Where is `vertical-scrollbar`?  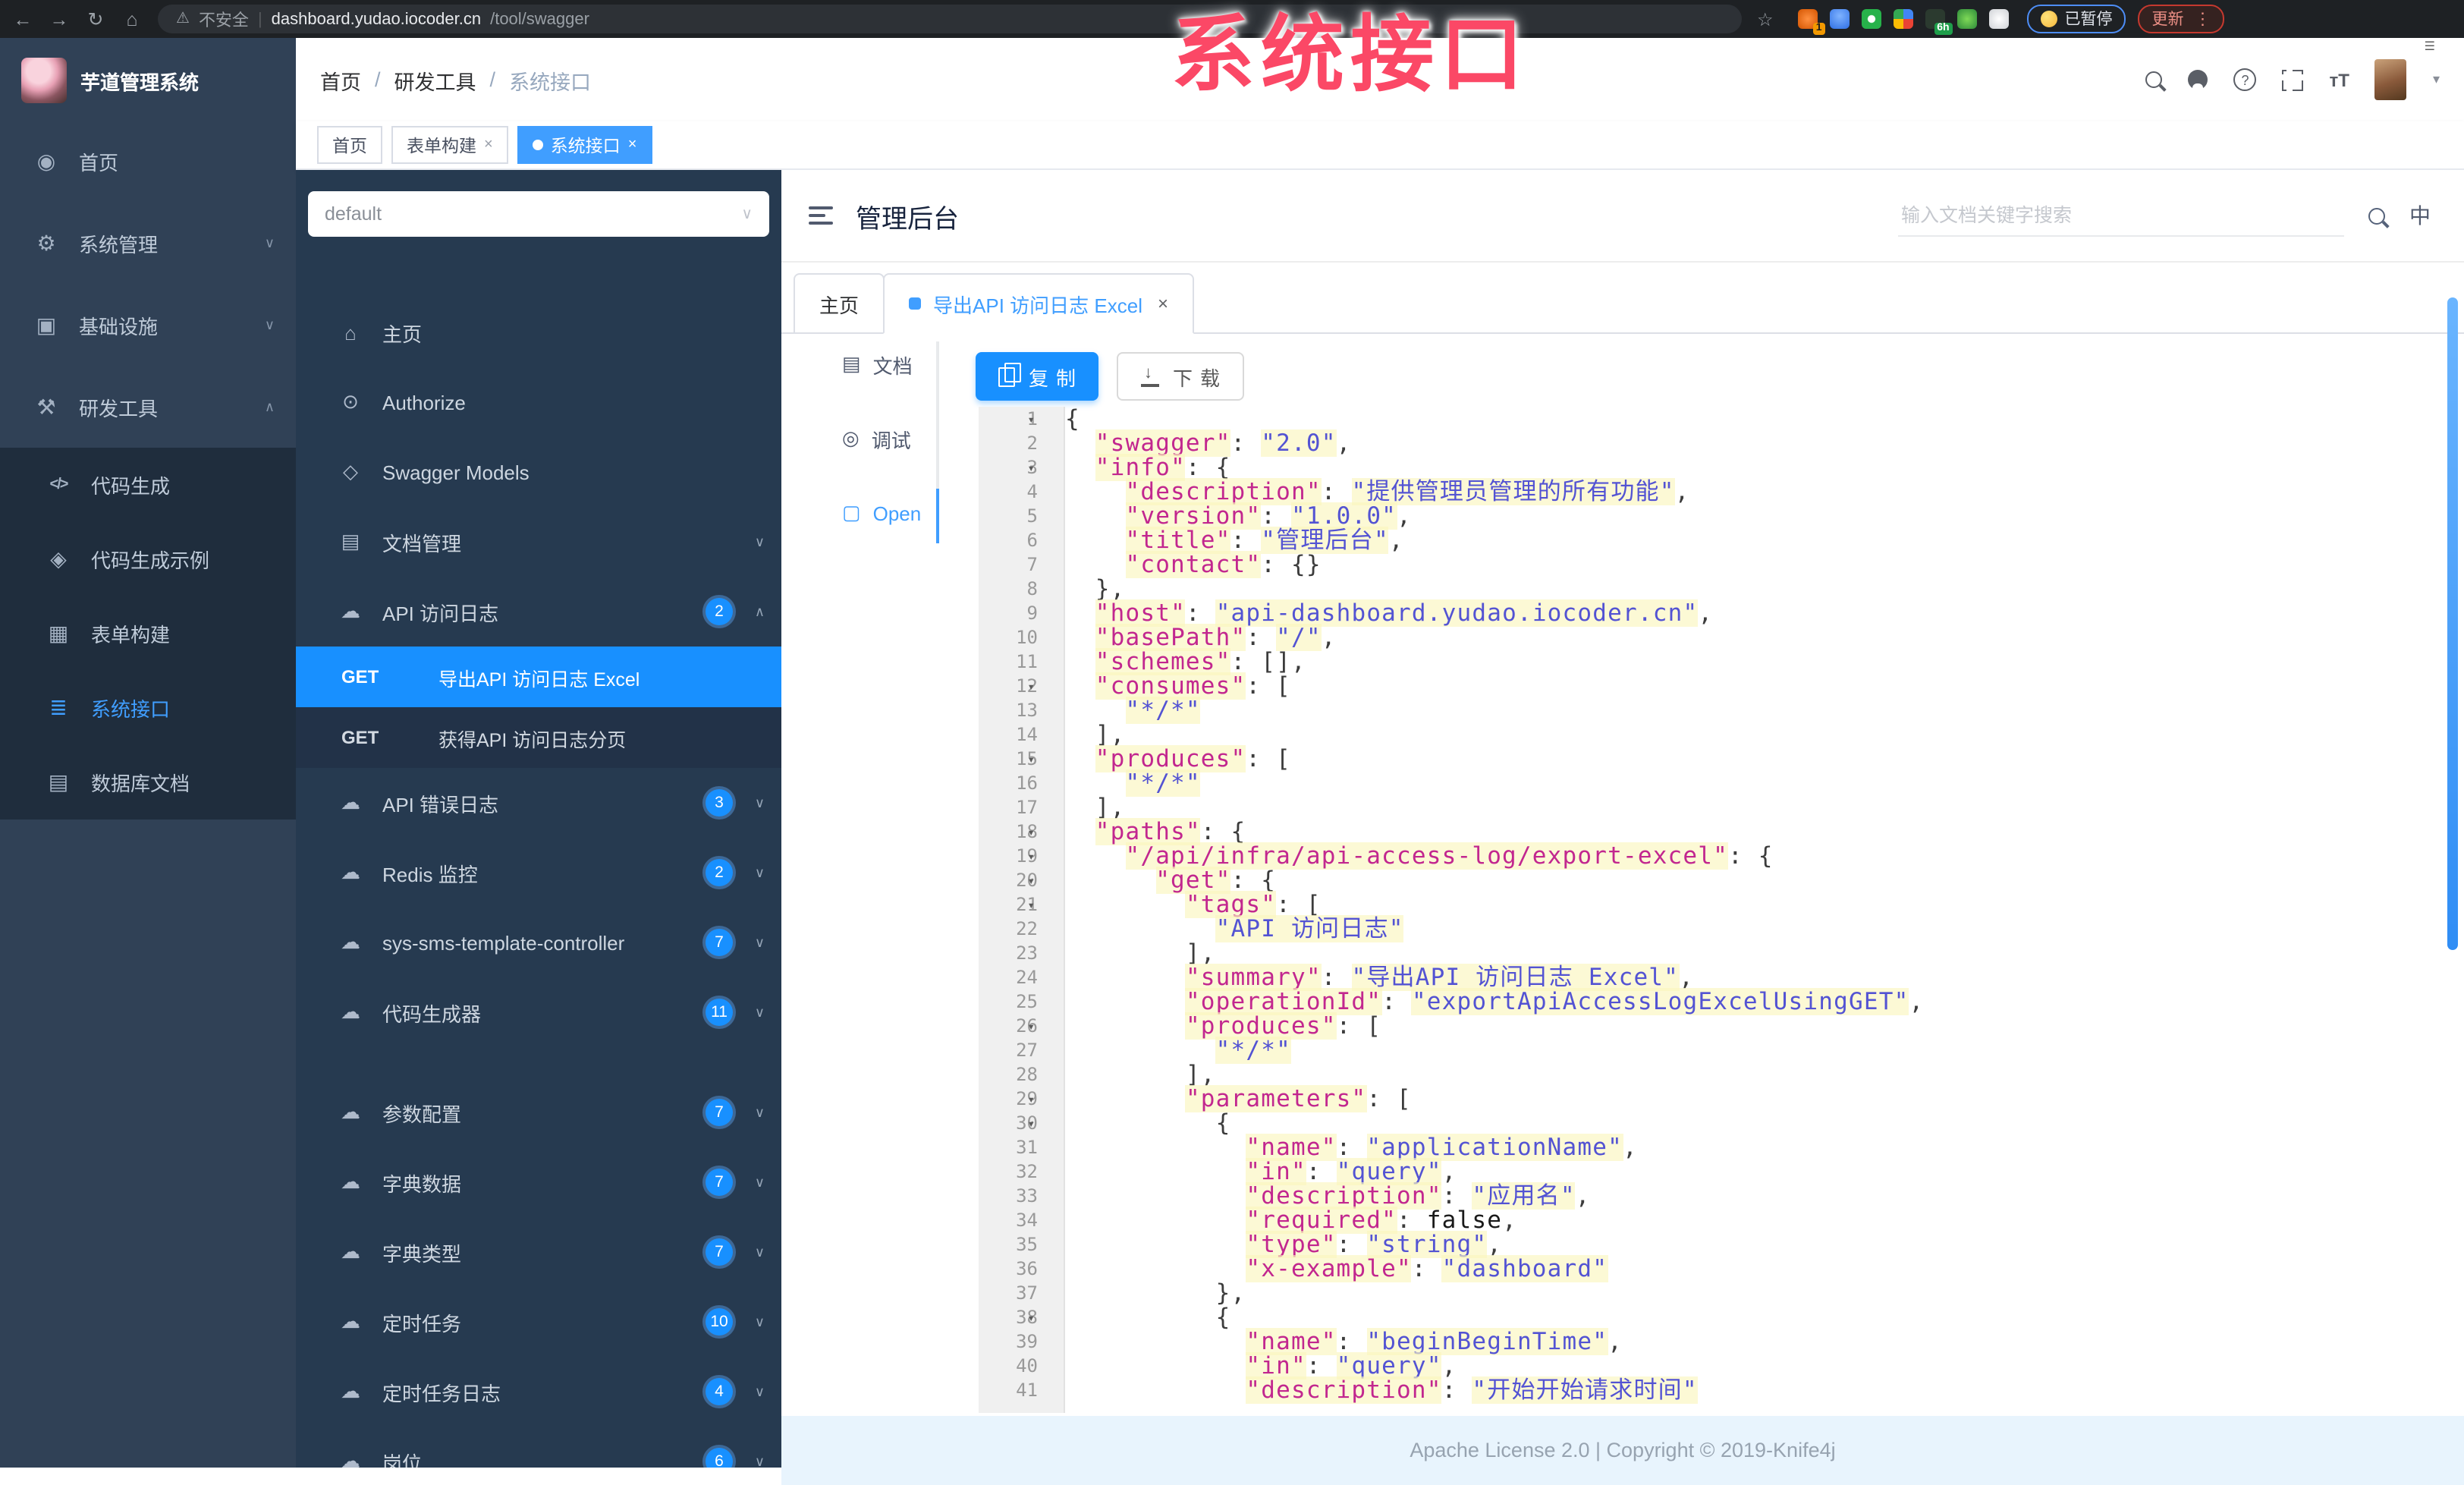 vertical-scrollbar is located at coordinates (2452, 623).